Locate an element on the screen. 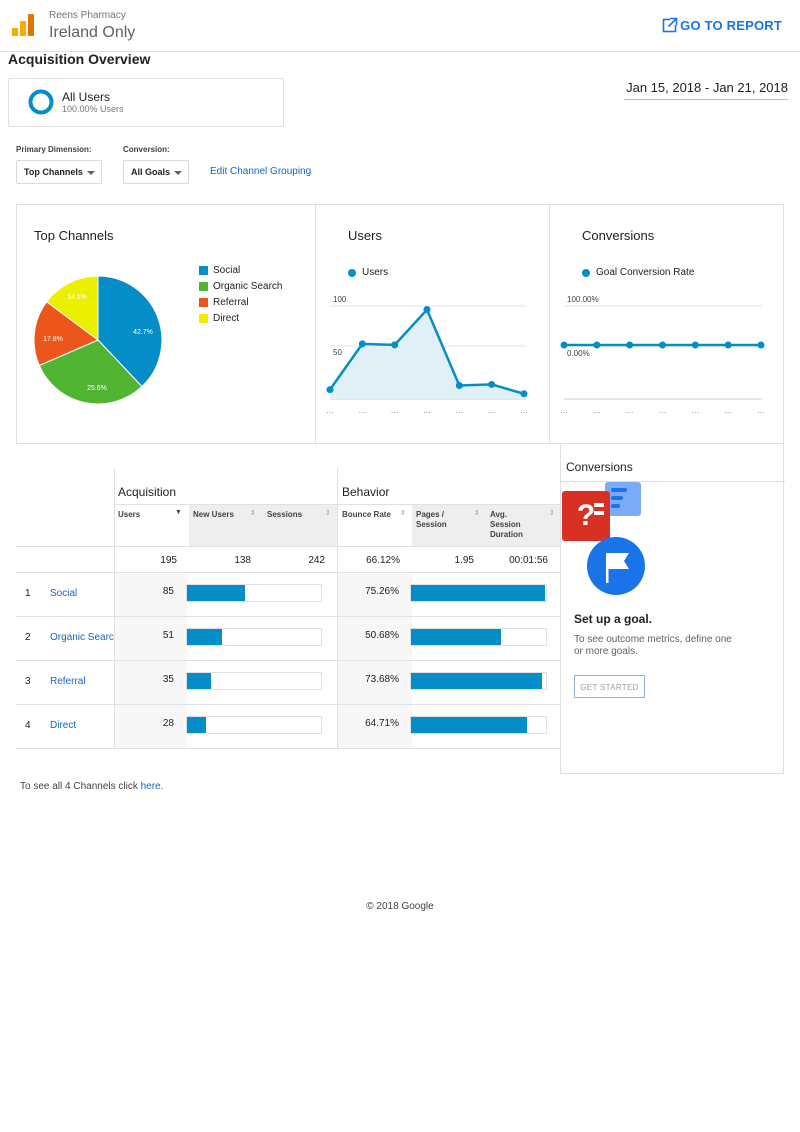 This screenshot has height=1132, width=800. row-channel-link: Direct is located at coordinates (82, 725).